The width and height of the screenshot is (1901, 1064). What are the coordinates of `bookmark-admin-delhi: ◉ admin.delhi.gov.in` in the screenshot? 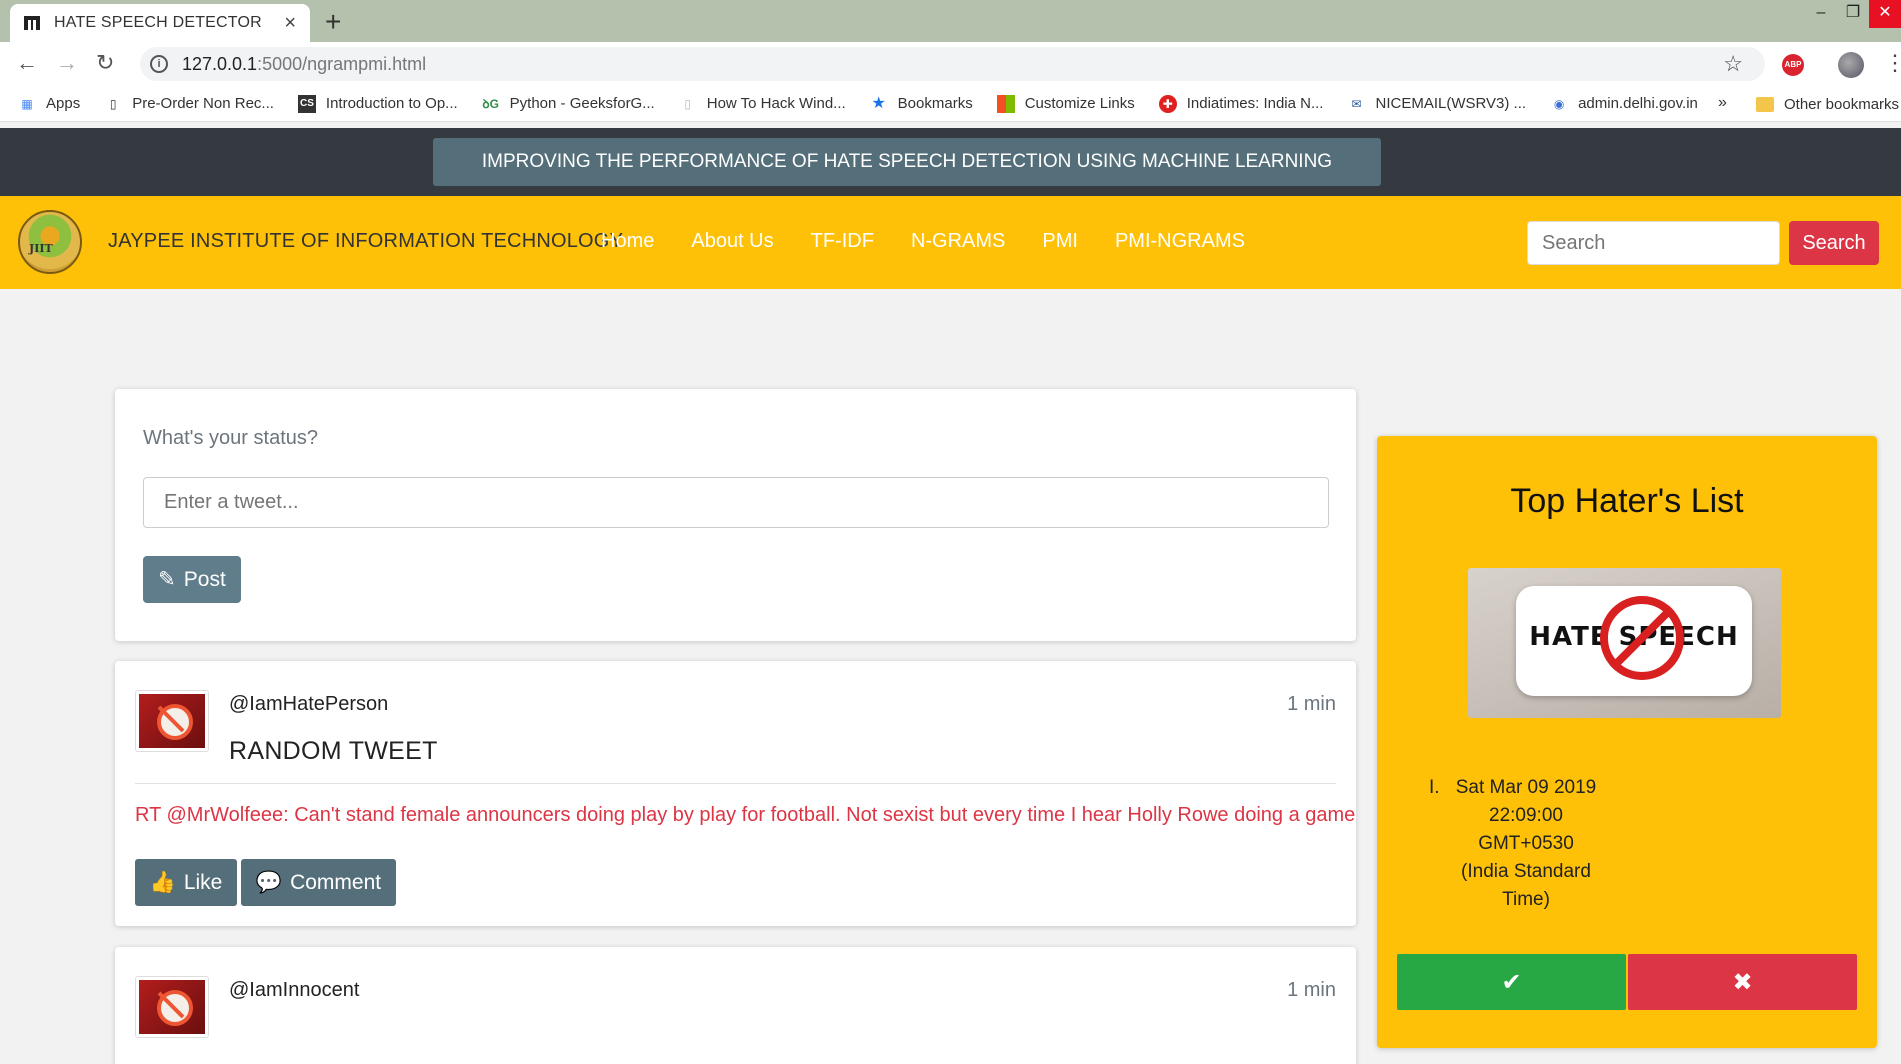 It's located at (1624, 104).